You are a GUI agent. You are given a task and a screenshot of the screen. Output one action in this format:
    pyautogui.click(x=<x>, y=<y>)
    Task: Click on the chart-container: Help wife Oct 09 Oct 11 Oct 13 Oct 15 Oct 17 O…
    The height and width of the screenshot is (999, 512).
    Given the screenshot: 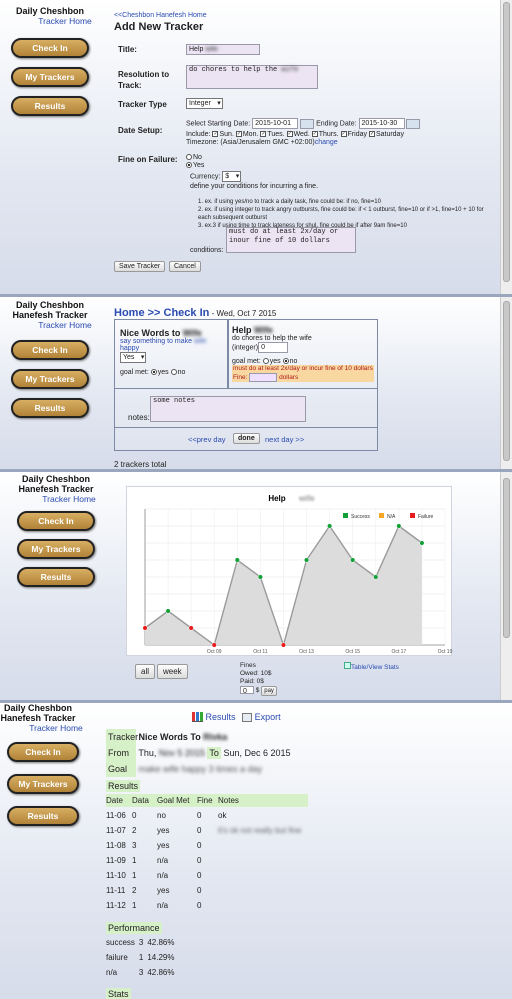 What is the action you would take?
    pyautogui.click(x=289, y=571)
    